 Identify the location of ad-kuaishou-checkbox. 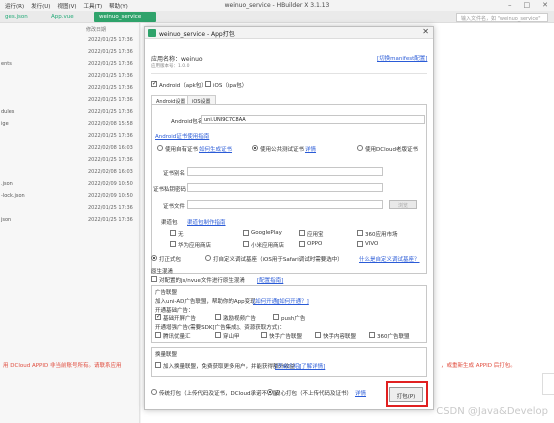
(264, 335).